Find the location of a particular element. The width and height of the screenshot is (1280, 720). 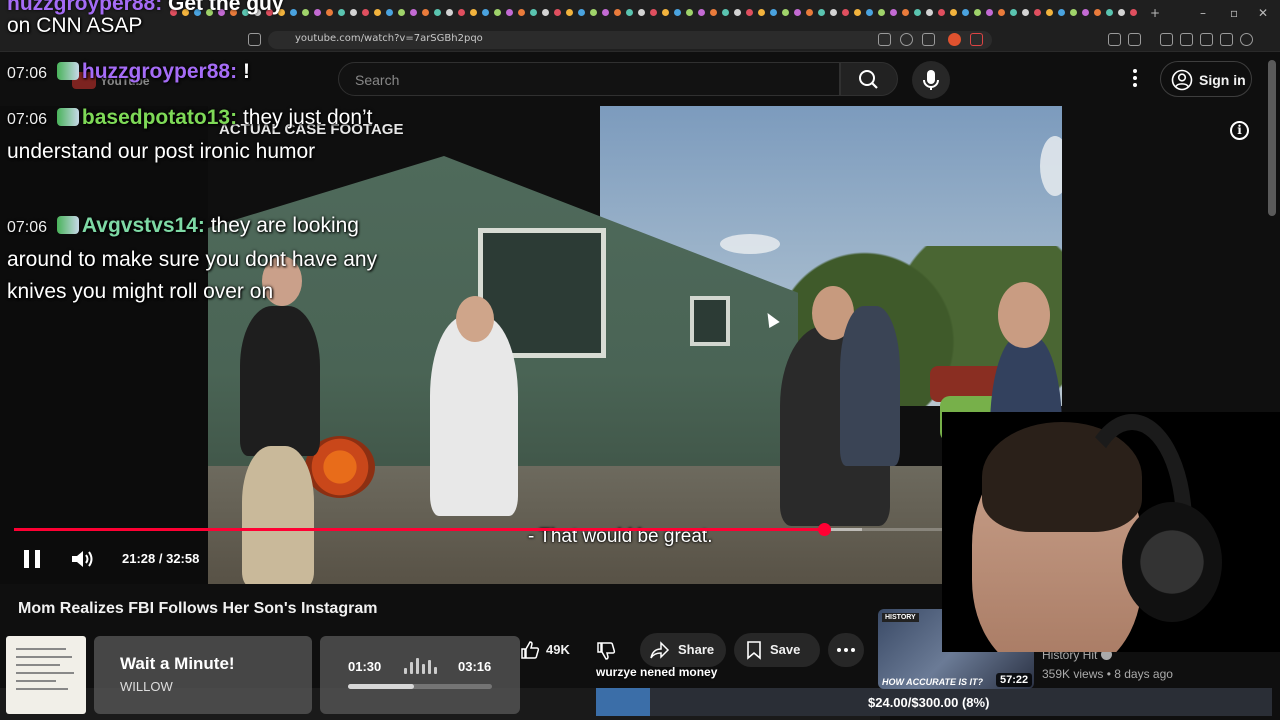

share-button: Share is located at coordinates (683, 650).